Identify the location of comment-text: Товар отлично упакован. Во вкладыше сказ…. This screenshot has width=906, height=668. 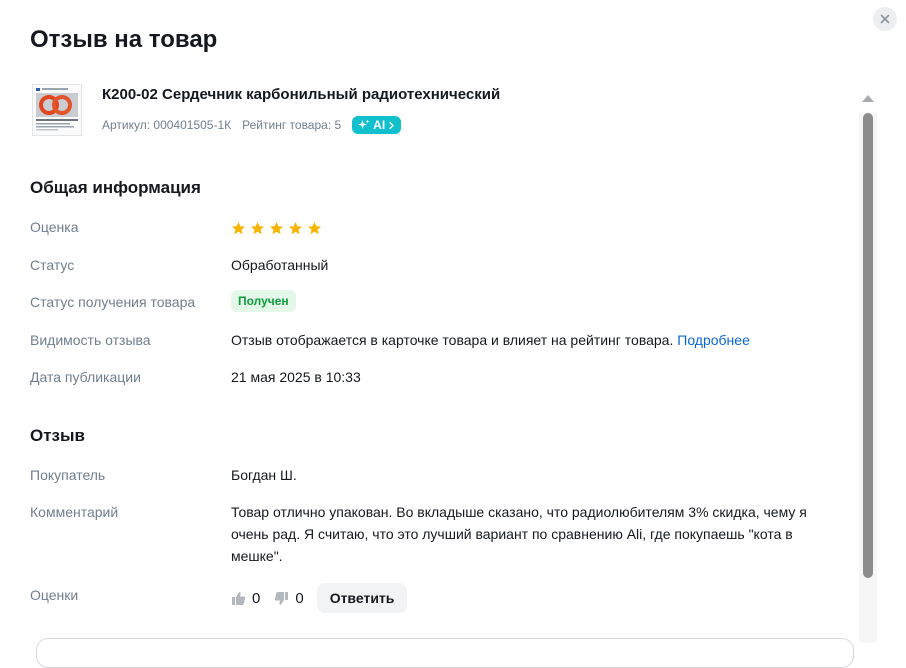
(519, 534).